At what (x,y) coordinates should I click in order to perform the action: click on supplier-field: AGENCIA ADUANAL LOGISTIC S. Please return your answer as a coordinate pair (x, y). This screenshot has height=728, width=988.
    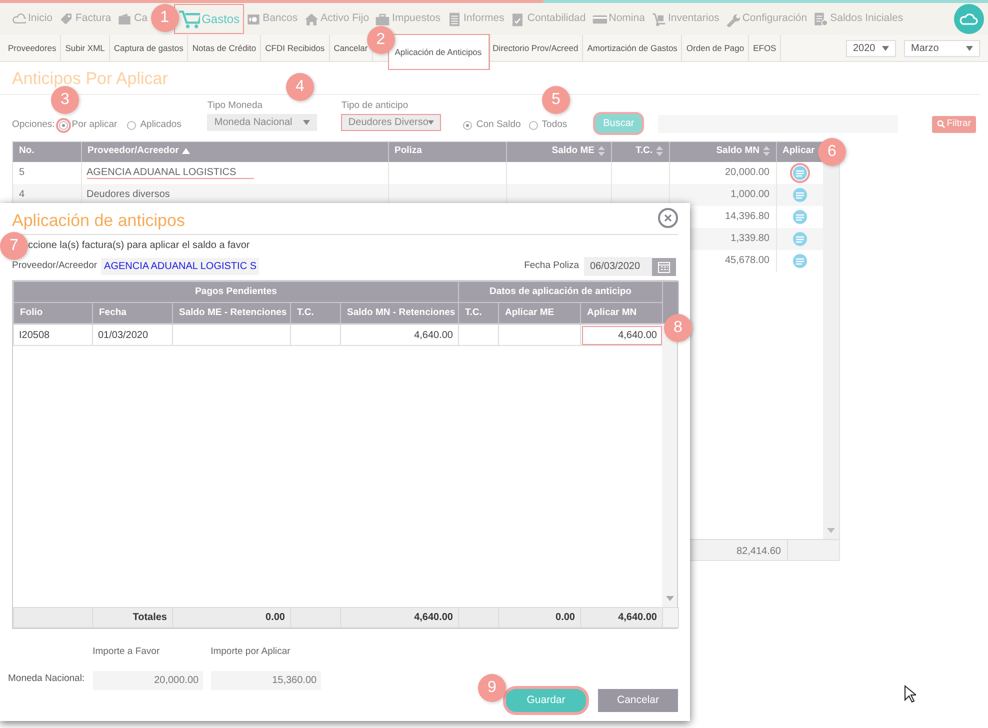
    Looking at the image, I should click on (180, 266).